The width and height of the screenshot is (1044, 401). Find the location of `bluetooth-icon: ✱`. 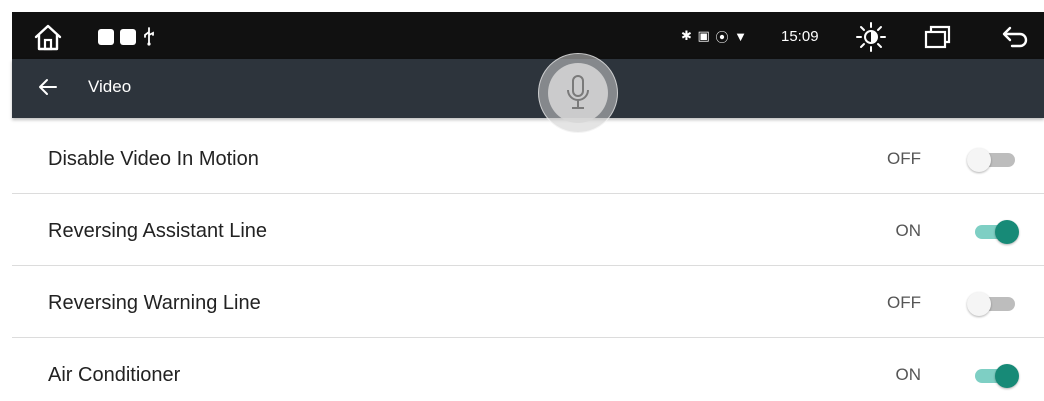

bluetooth-icon: ✱ is located at coordinates (687, 35).